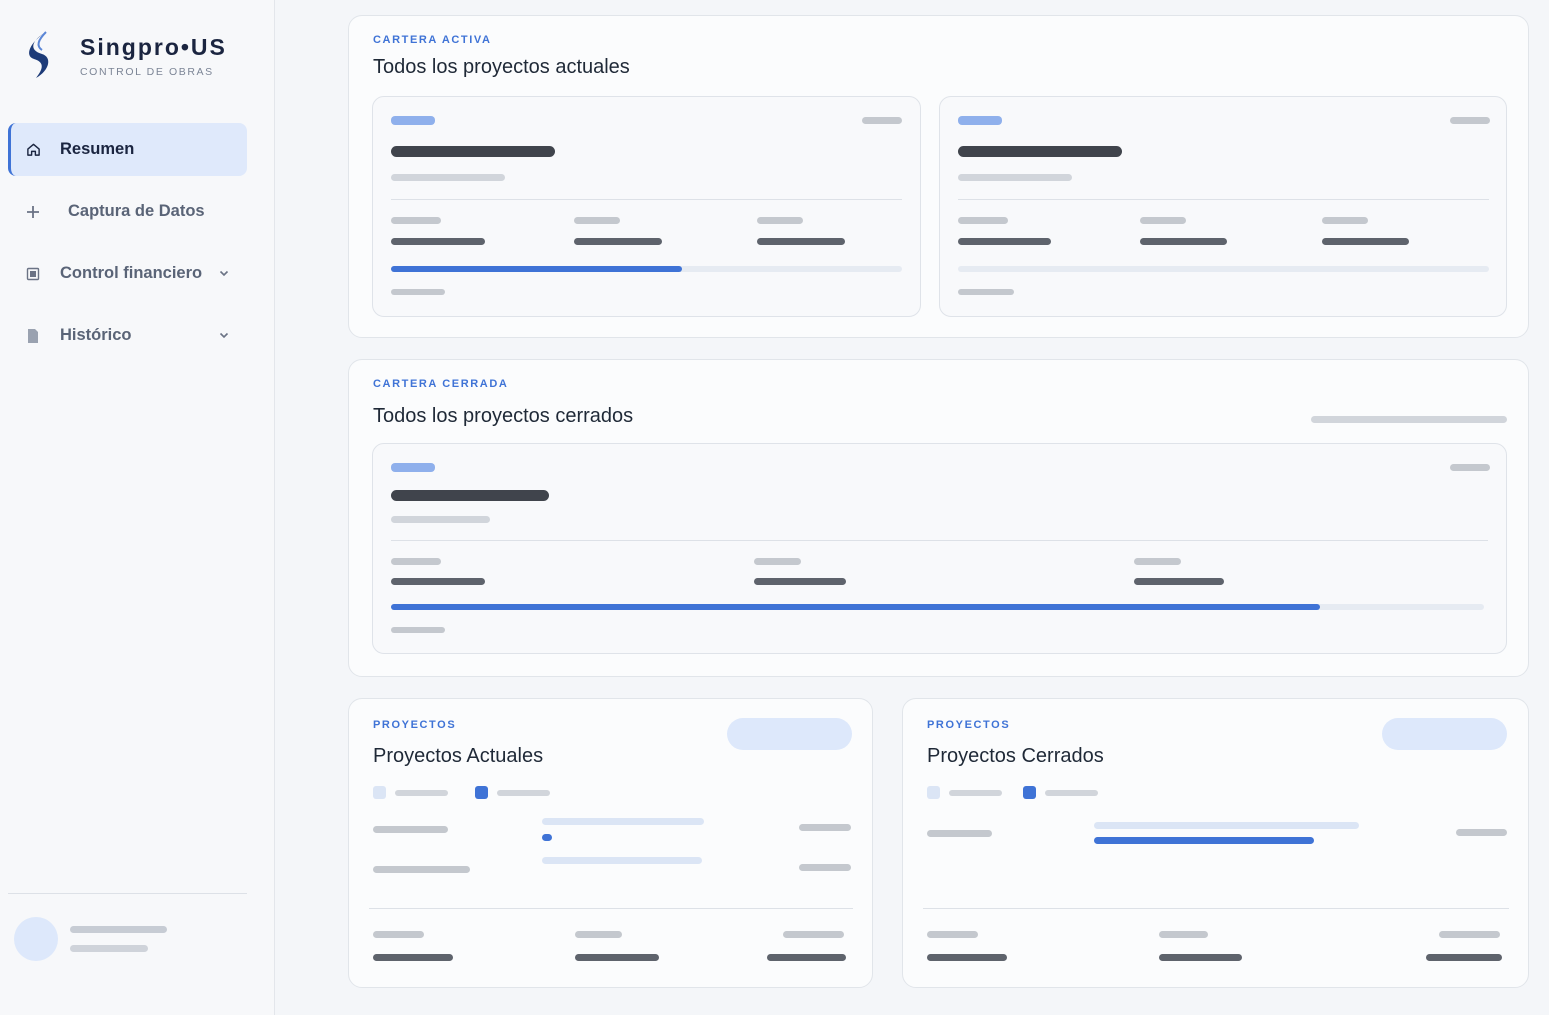 Image resolution: width=1549 pixels, height=1015 pixels. I want to click on section-title: Todos los proyectos actuales, so click(501, 67).